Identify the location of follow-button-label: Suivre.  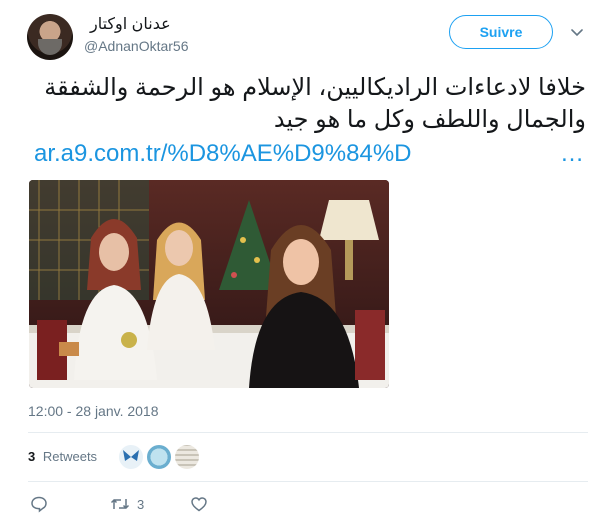
(501, 32).